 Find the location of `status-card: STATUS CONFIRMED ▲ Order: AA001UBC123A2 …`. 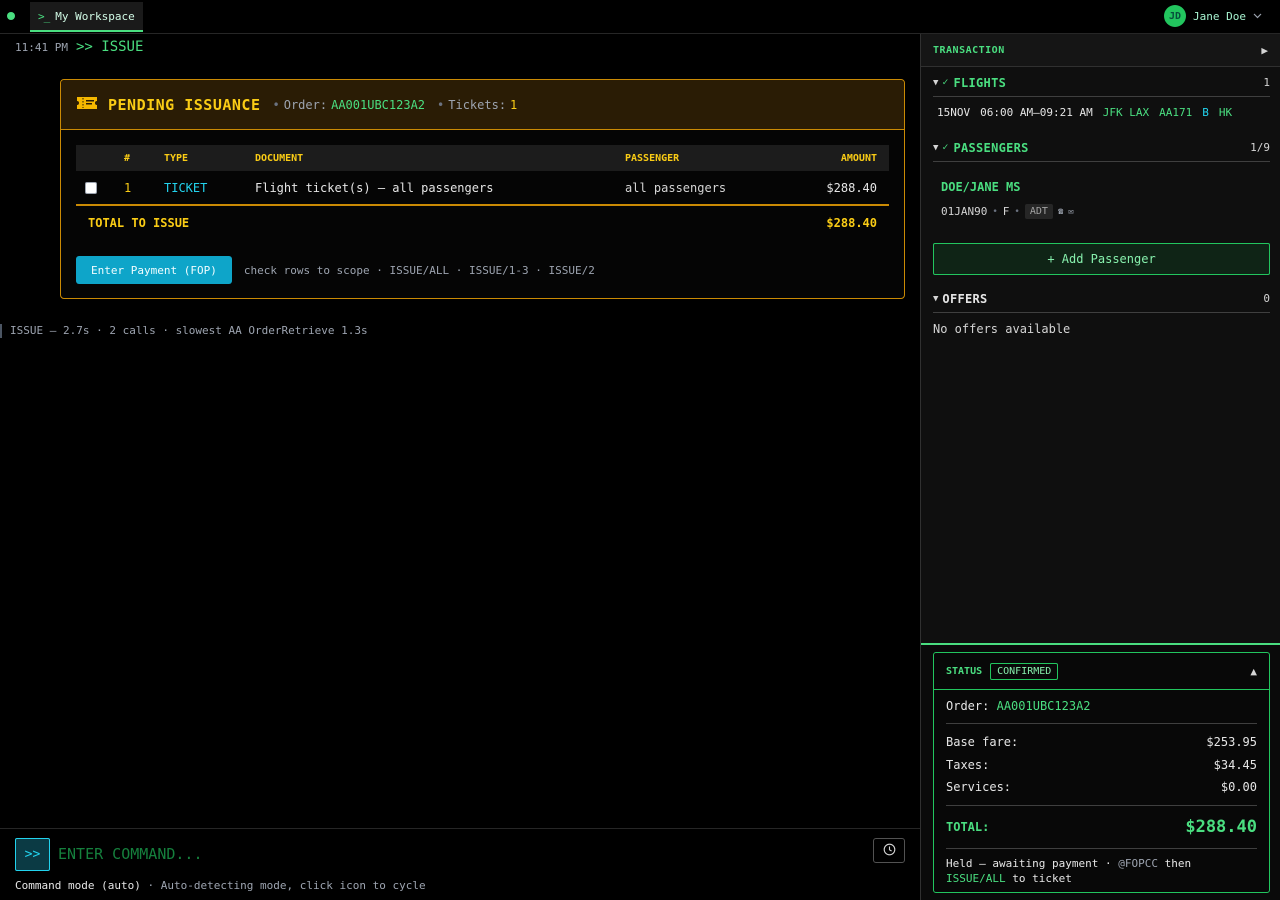

status-card: STATUS CONFIRMED ▲ Order: AA001UBC123A2 … is located at coordinates (1101, 772).